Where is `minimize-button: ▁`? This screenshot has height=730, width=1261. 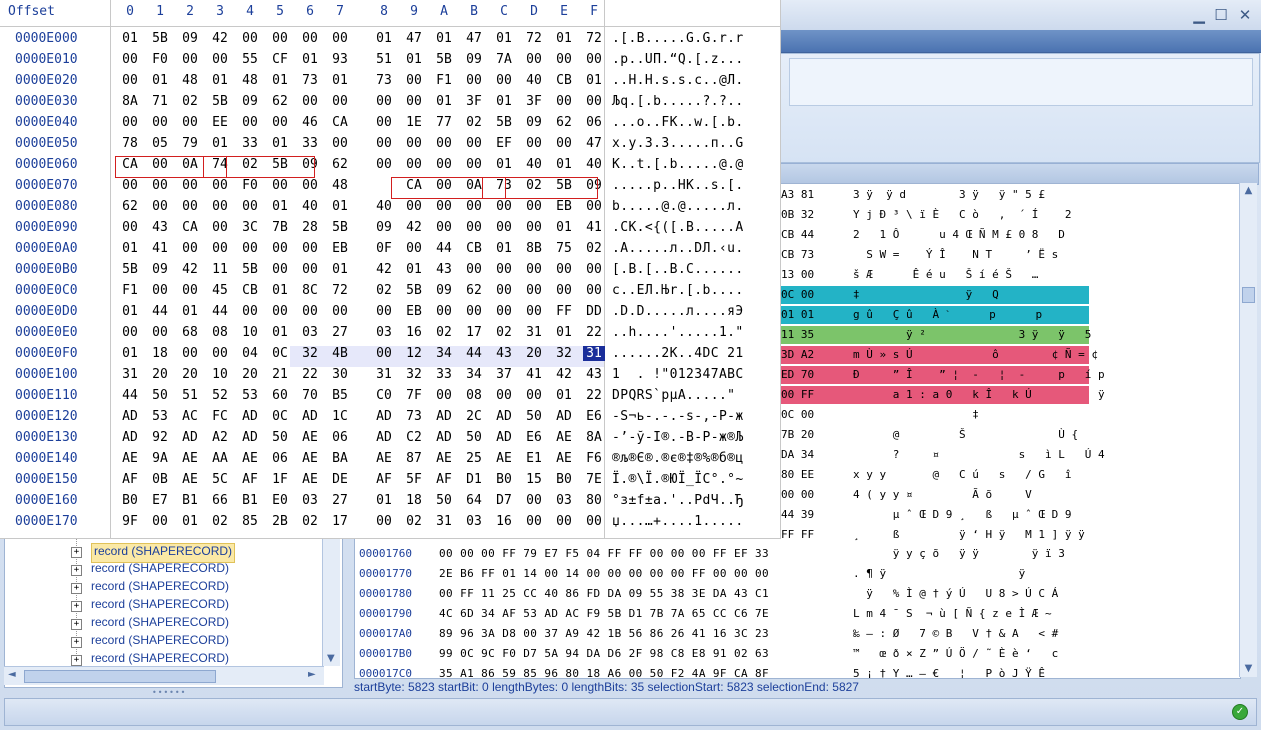
minimize-button: ▁ is located at coordinates (1199, 15).